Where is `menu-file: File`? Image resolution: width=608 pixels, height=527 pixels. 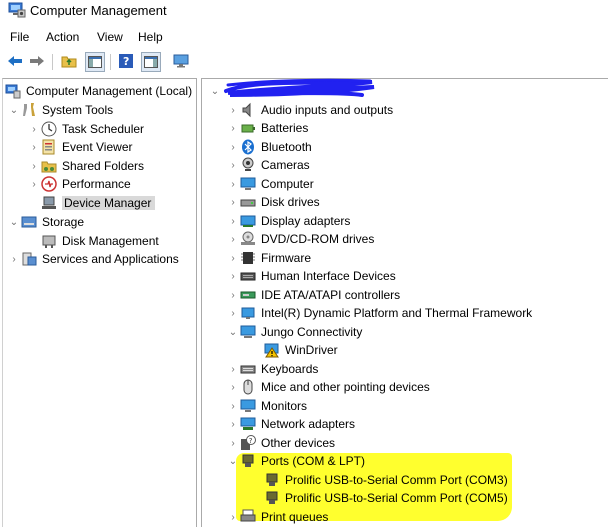 menu-file: File is located at coordinates (19, 37).